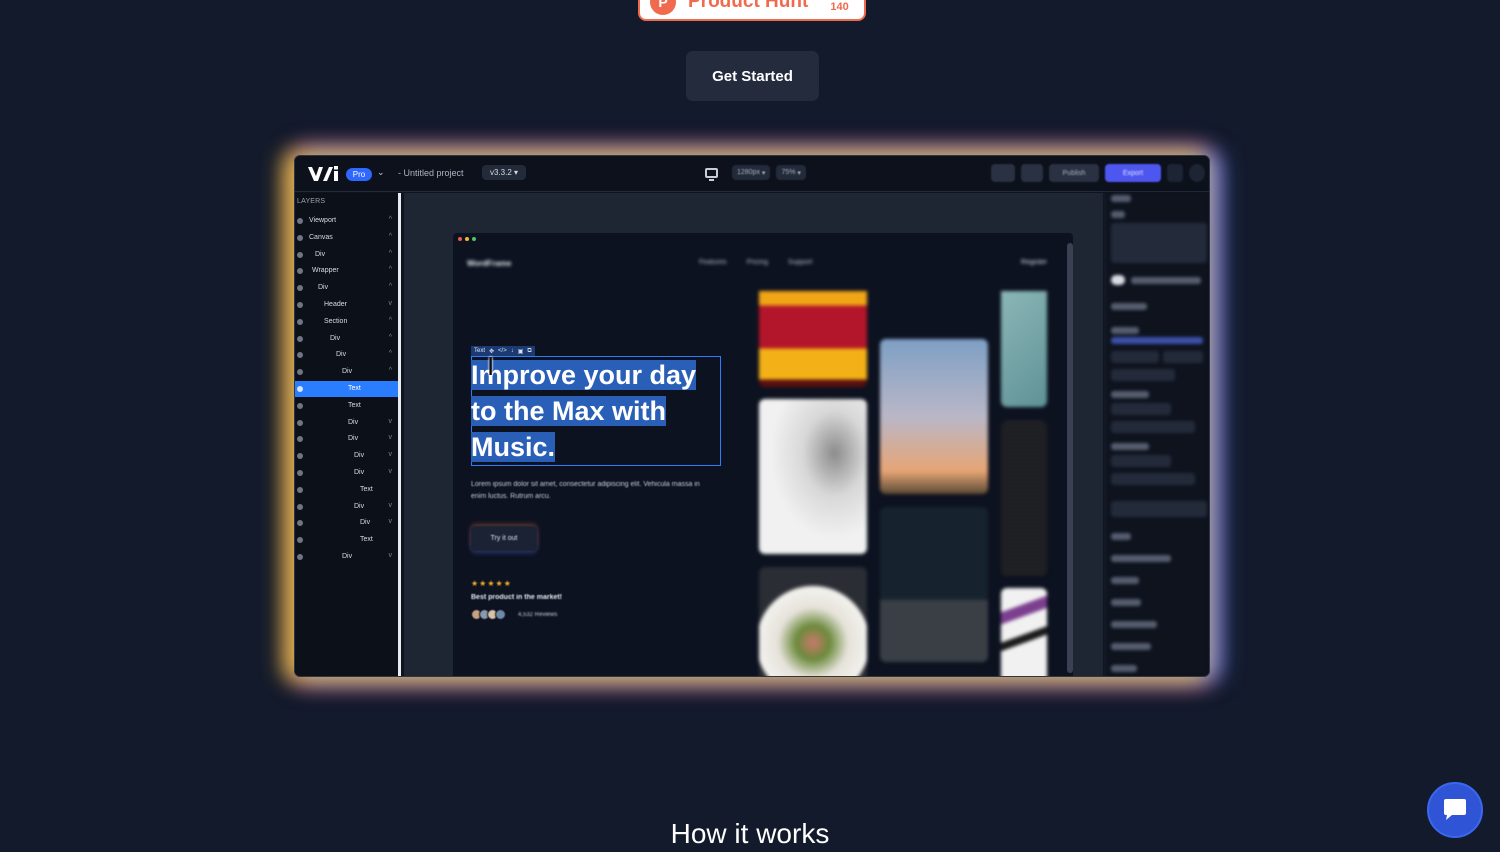 The height and width of the screenshot is (852, 1500). I want to click on chat-widget-button, so click(1455, 810).